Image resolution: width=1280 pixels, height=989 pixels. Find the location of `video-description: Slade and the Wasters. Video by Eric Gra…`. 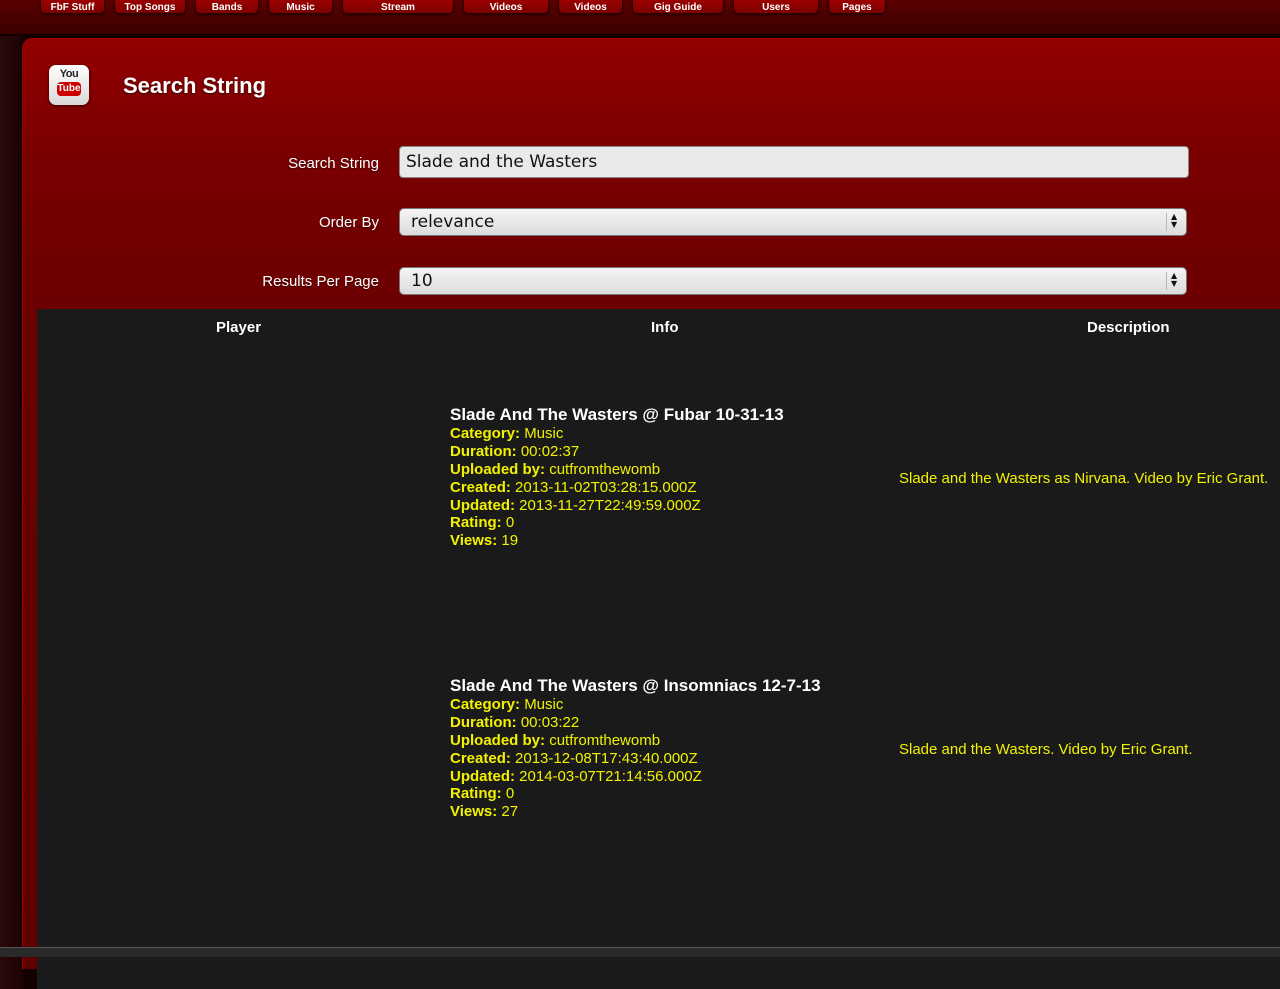

video-description: Slade and the Wasters. Video by Eric Gra… is located at coordinates (1046, 749).